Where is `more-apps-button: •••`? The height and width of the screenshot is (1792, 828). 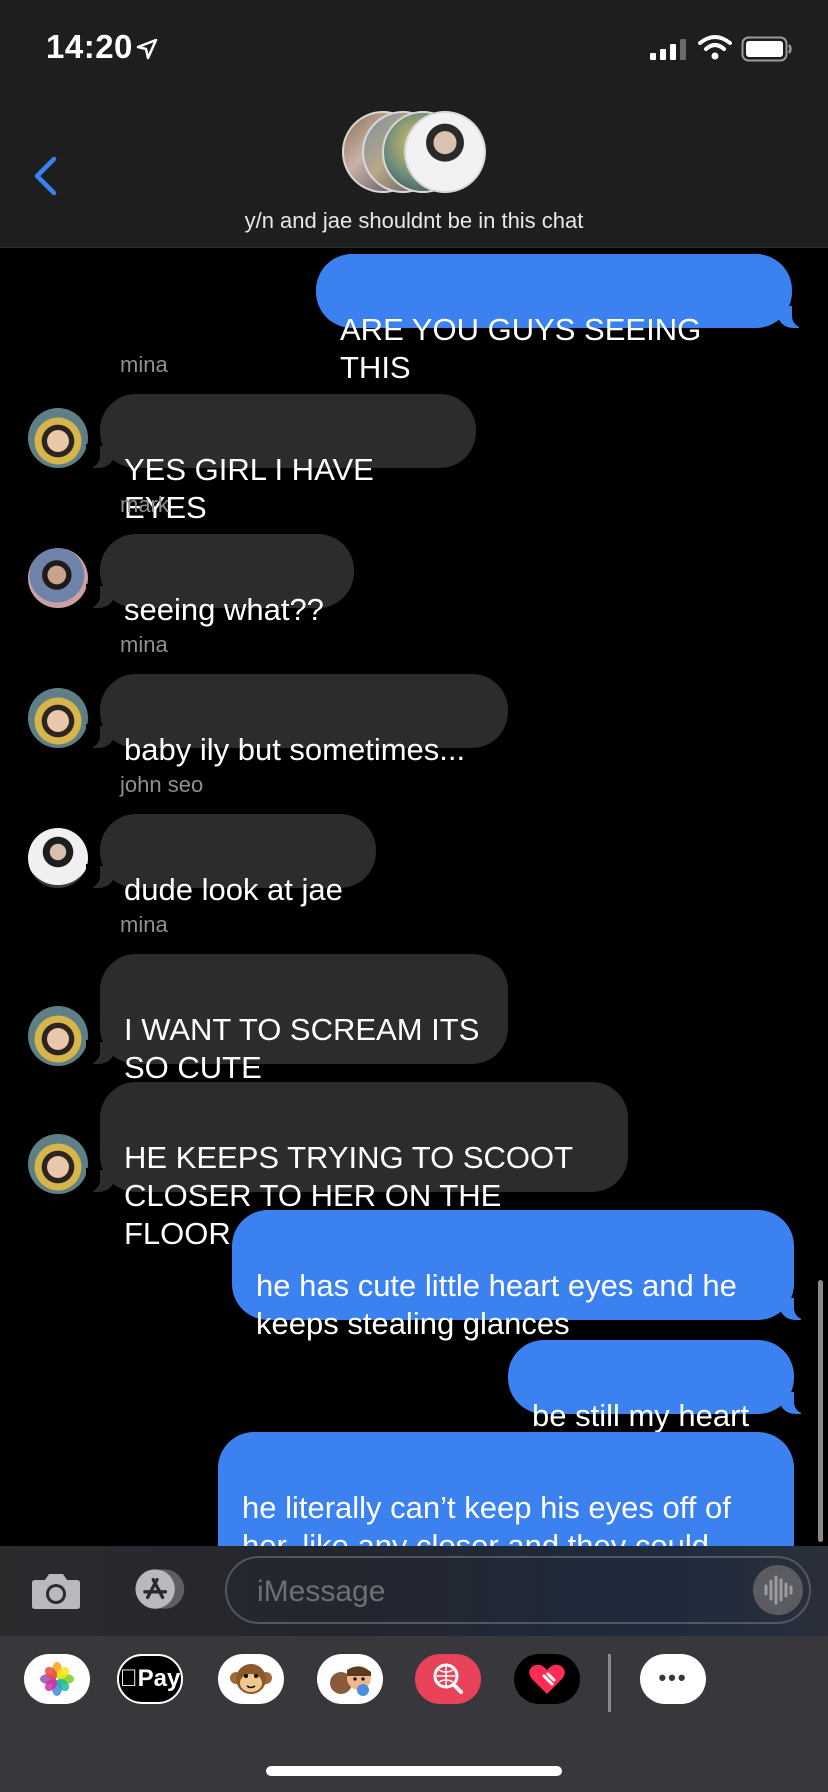 more-apps-button: ••• is located at coordinates (673, 1679).